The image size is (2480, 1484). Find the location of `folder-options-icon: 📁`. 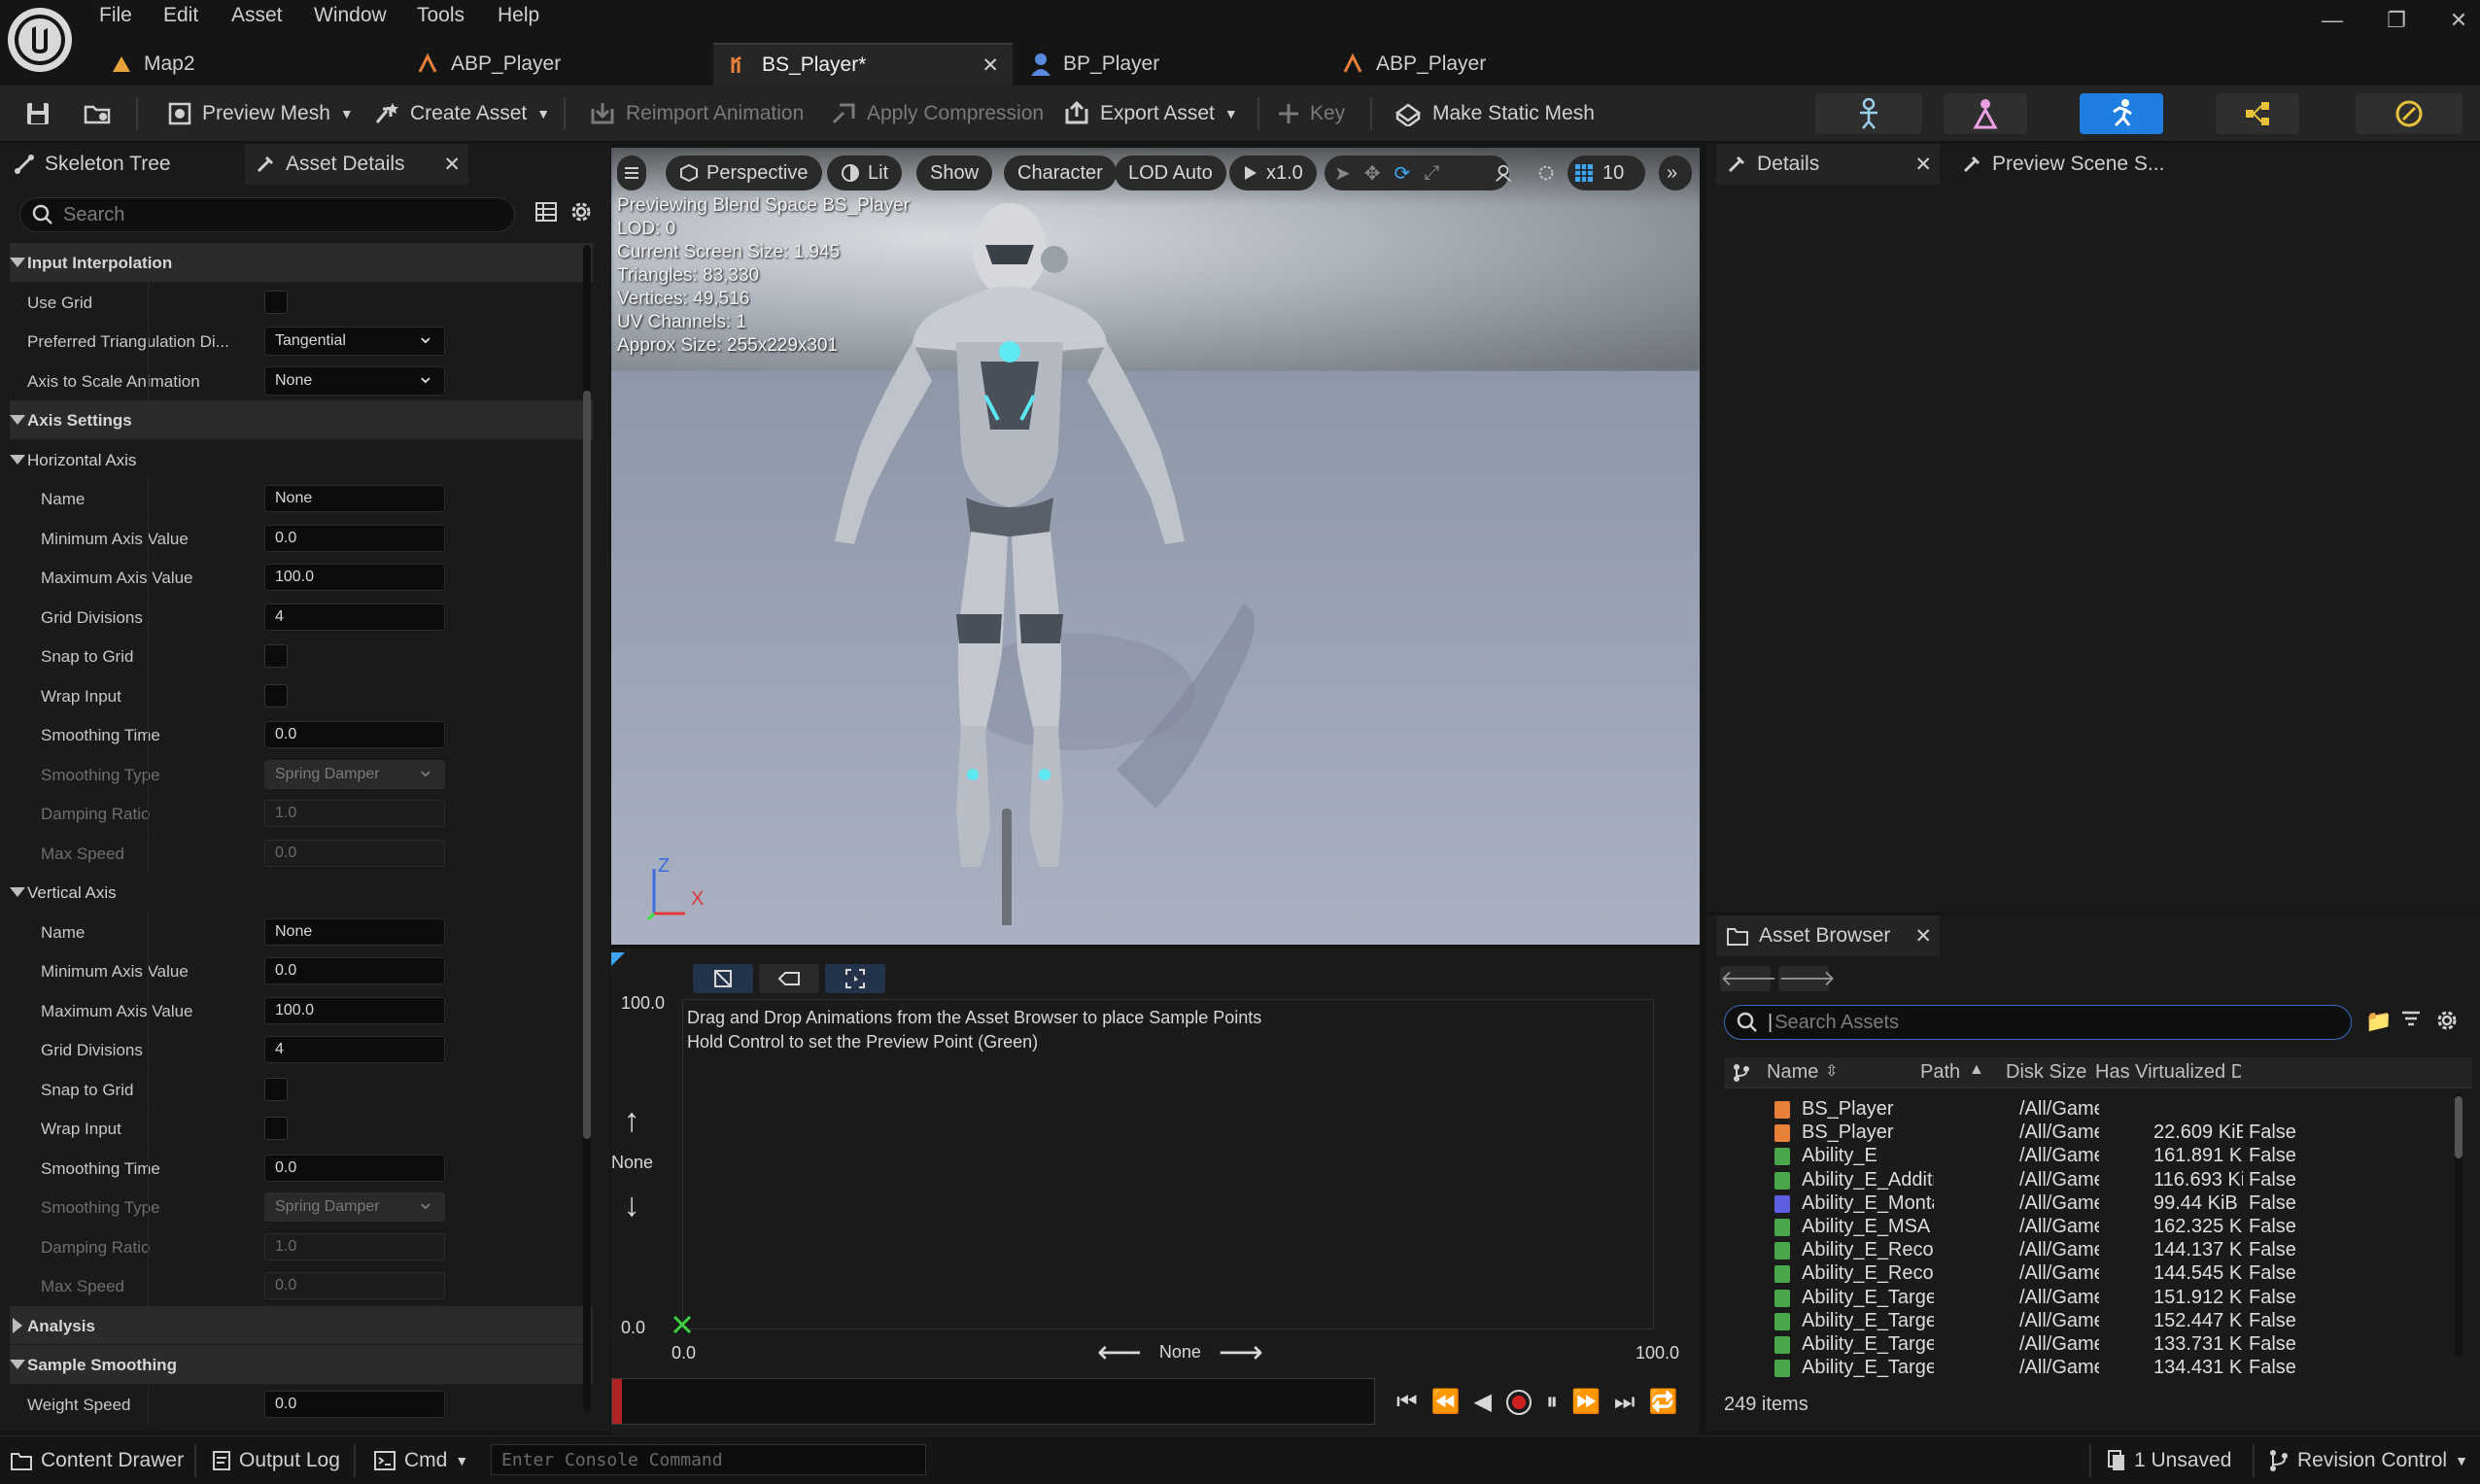

folder-options-icon: 📁 is located at coordinates (2378, 1021).